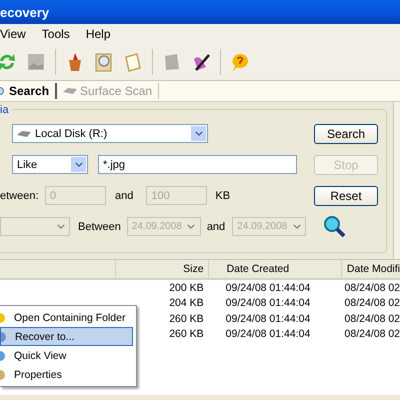 The image size is (400, 400). Describe the element at coordinates (186, 288) in the screenshot. I see `table-cell-text: 200 KB` at that location.